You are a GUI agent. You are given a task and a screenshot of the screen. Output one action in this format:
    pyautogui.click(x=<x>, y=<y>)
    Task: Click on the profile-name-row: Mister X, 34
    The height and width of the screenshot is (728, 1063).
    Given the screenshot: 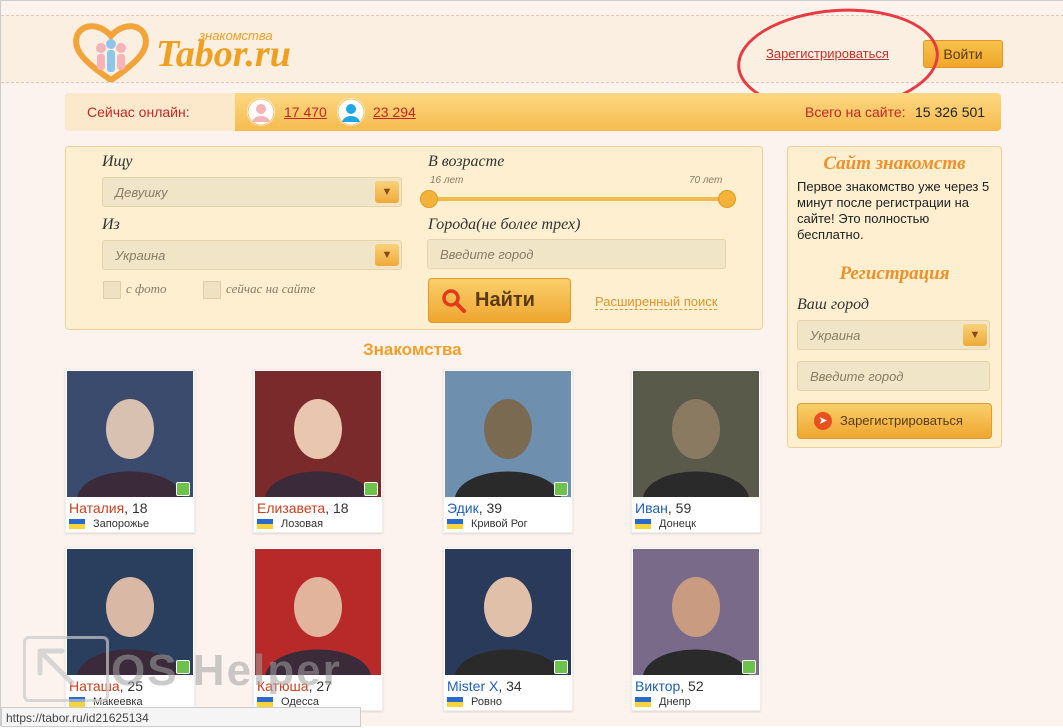 What is the action you would take?
    pyautogui.click(x=484, y=686)
    